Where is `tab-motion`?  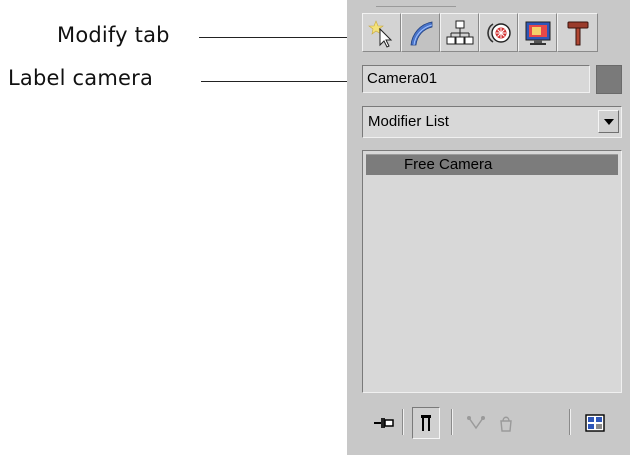 tab-motion is located at coordinates (498, 32).